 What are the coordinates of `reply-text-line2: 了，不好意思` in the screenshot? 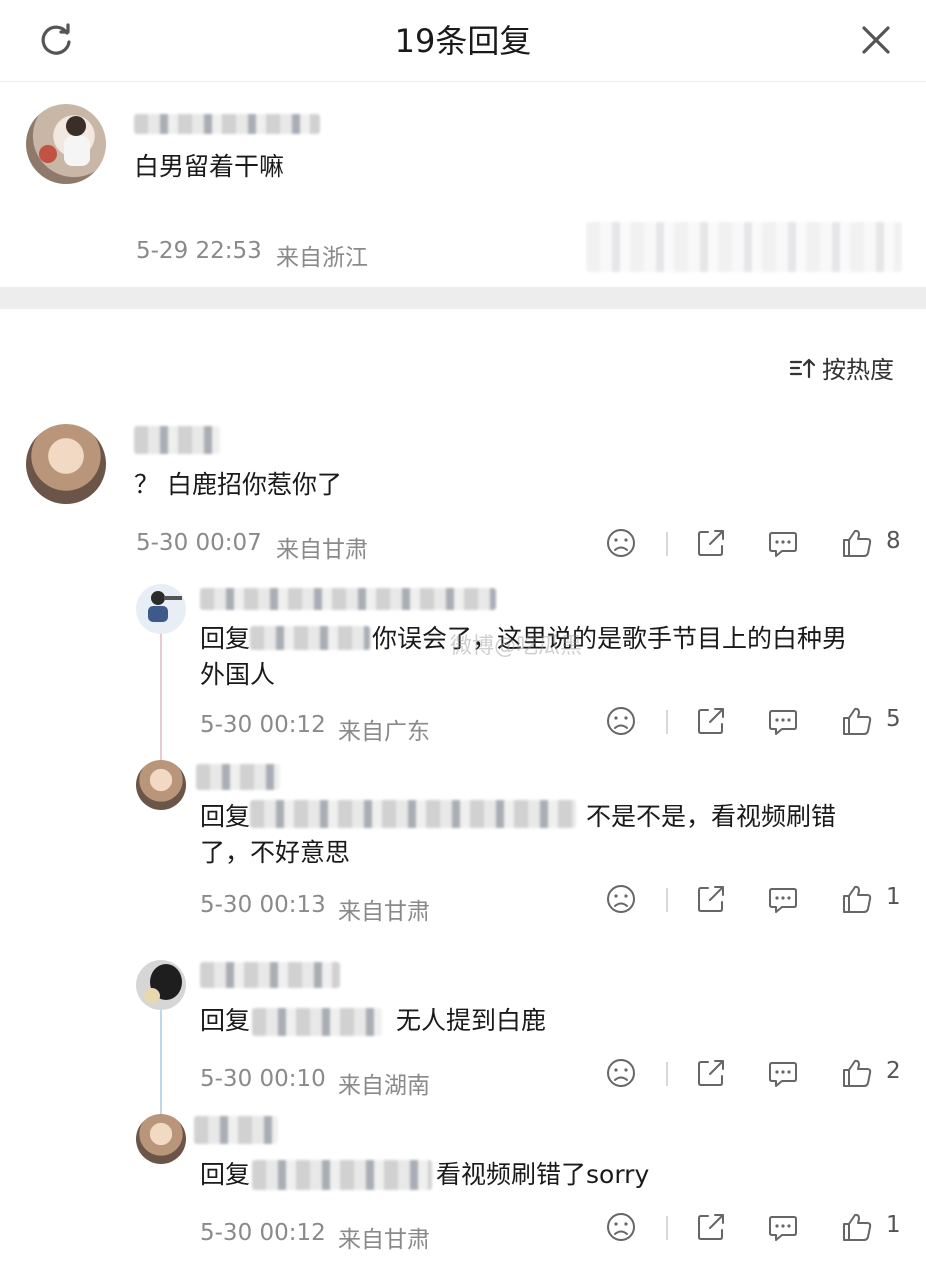 It's located at (275, 852).